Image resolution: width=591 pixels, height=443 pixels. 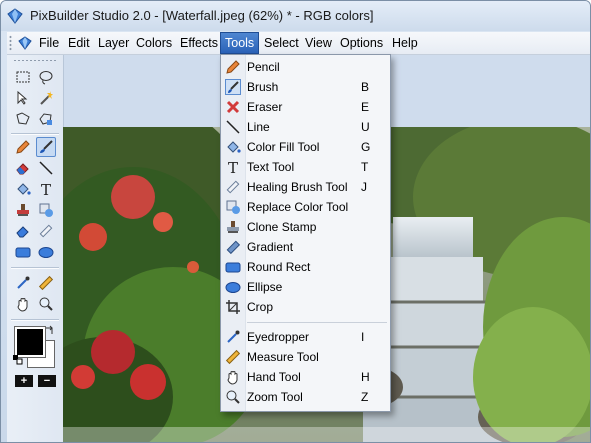 What do you see at coordinates (23, 210) in the screenshot?
I see `clone-stamp-tool` at bounding box center [23, 210].